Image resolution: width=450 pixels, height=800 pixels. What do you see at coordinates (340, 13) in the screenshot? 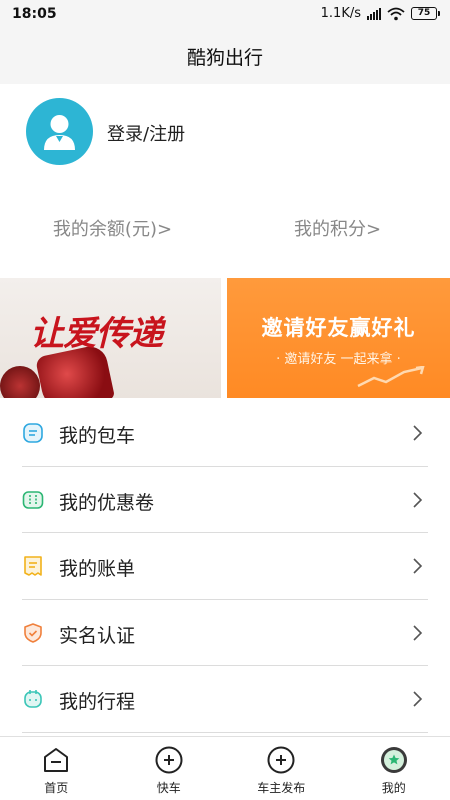
I see `network-speed: 1.1K/s` at bounding box center [340, 13].